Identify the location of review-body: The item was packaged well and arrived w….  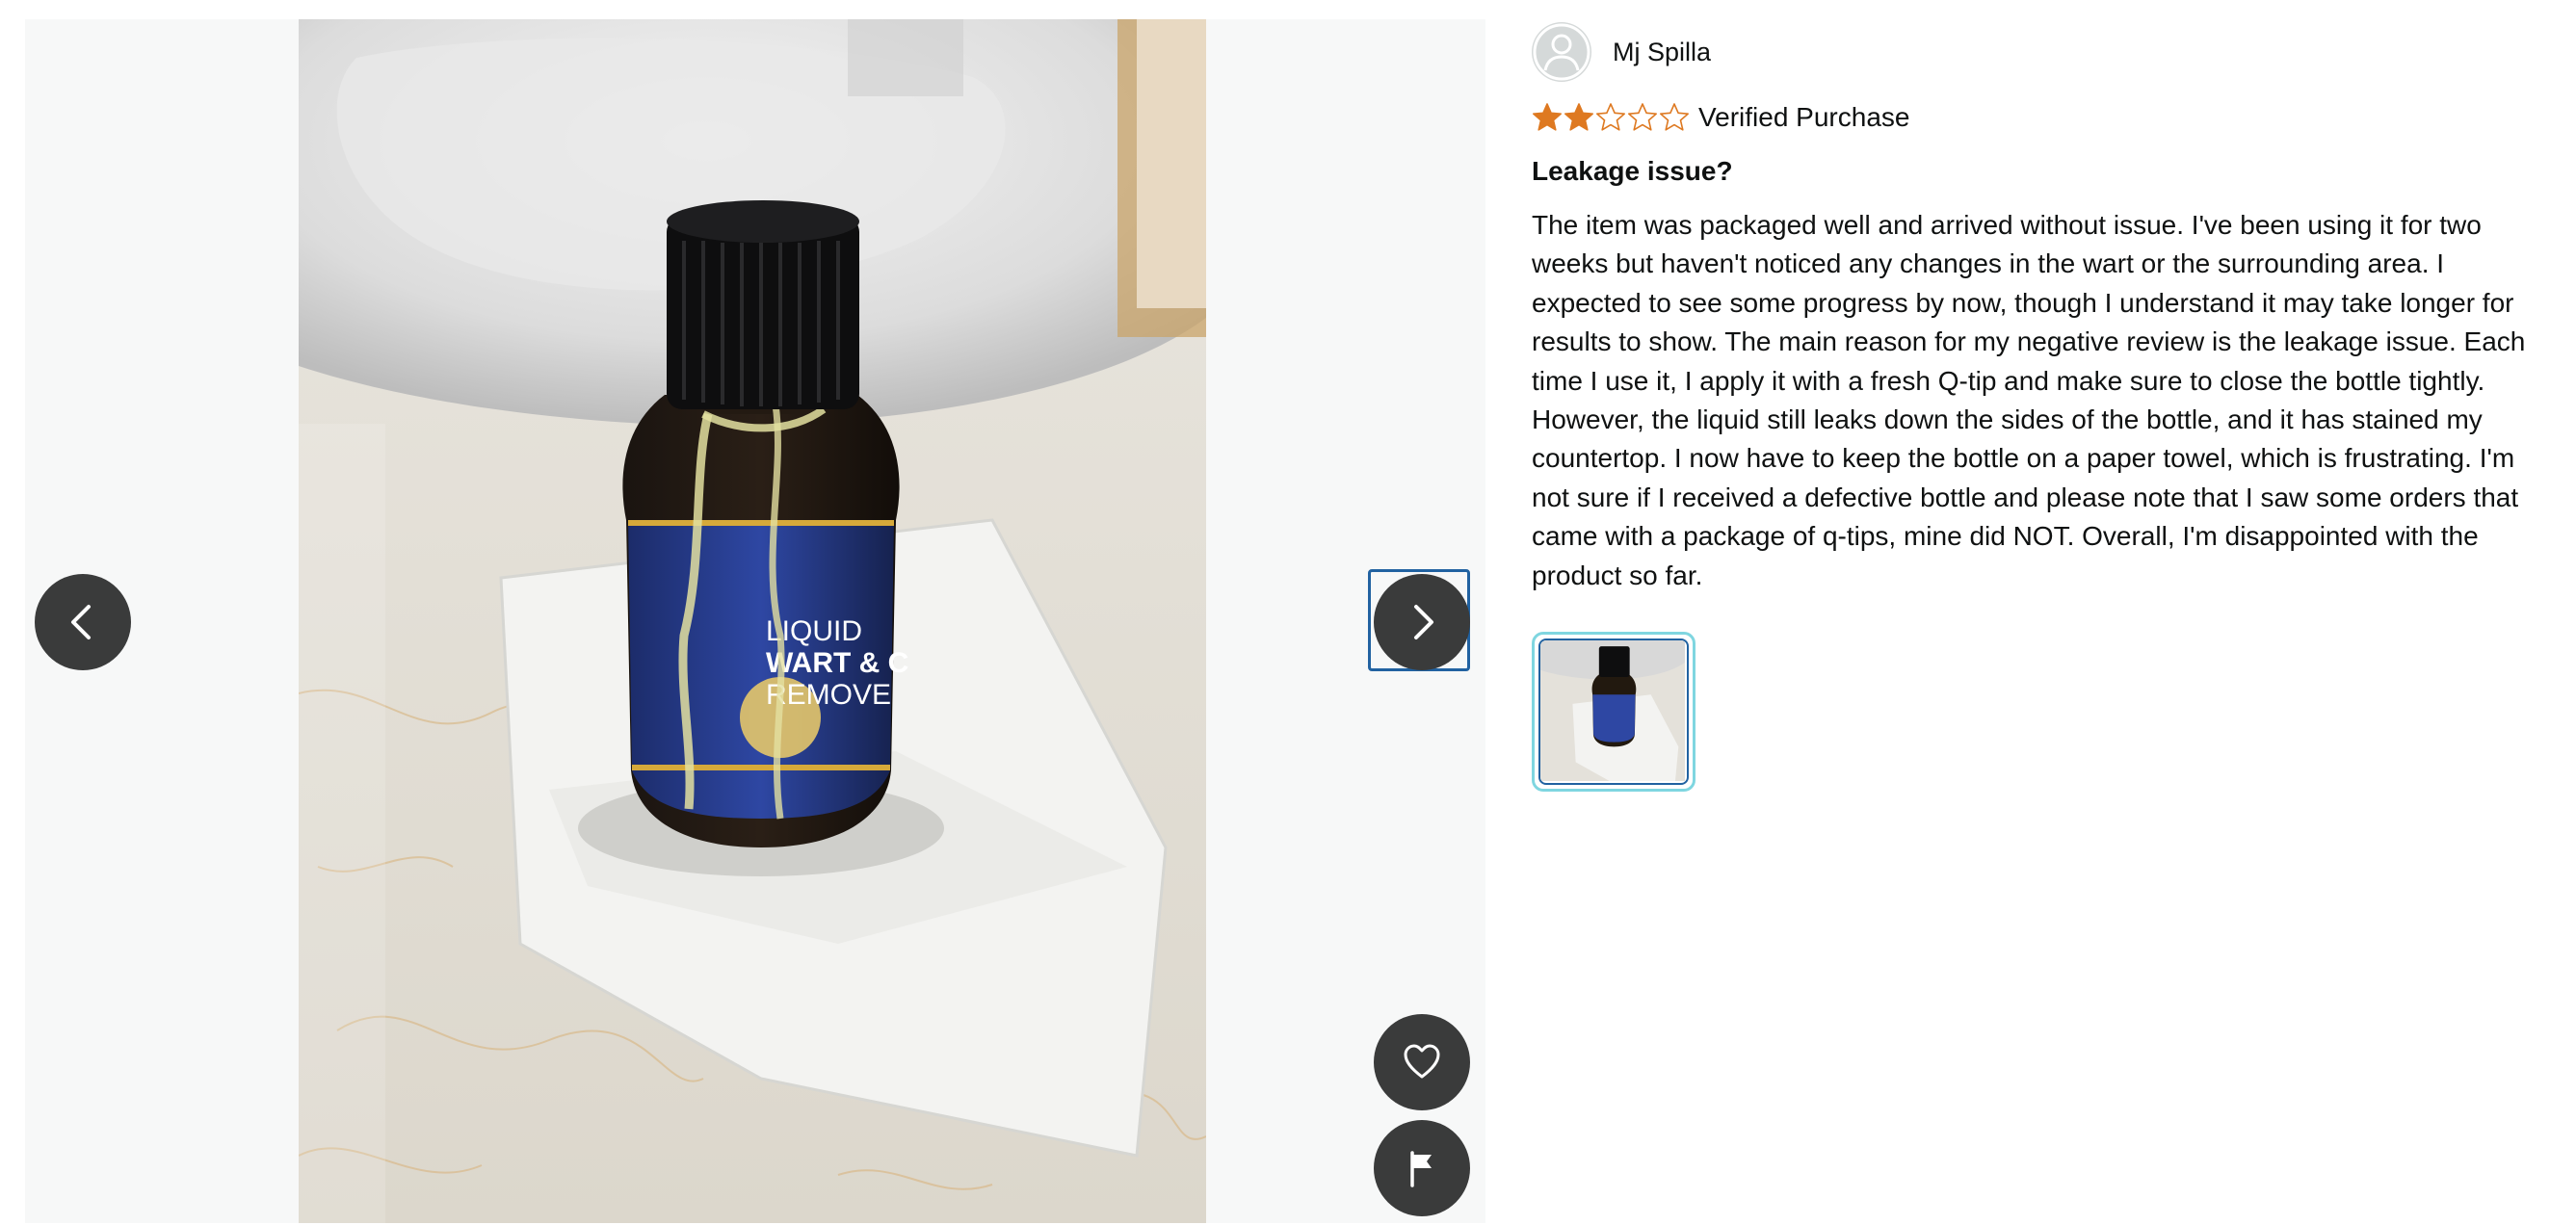
(2029, 400).